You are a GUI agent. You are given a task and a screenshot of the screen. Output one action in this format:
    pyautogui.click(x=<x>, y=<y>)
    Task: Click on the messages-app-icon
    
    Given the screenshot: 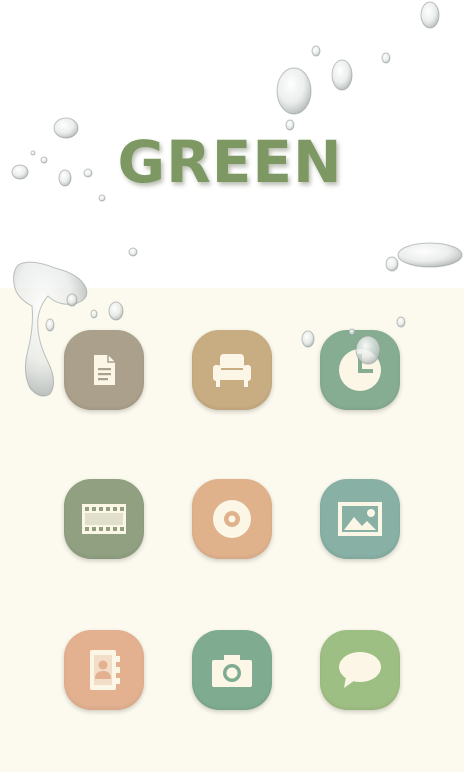 What is the action you would take?
    pyautogui.click(x=360, y=670)
    